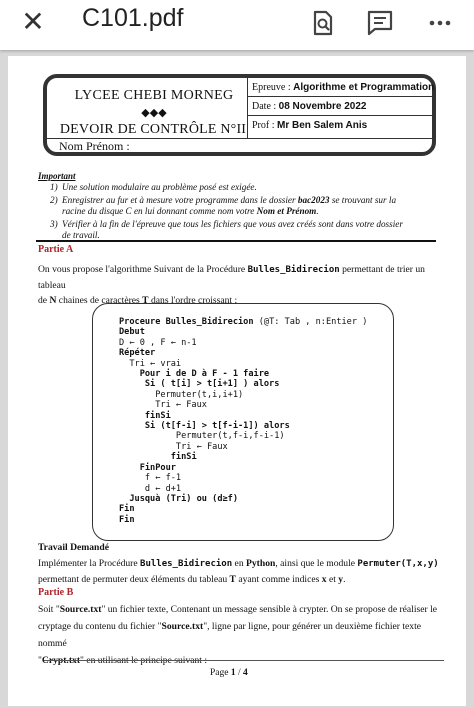  What do you see at coordinates (56, 249) in the screenshot?
I see `partie-a-title: Partie A` at bounding box center [56, 249].